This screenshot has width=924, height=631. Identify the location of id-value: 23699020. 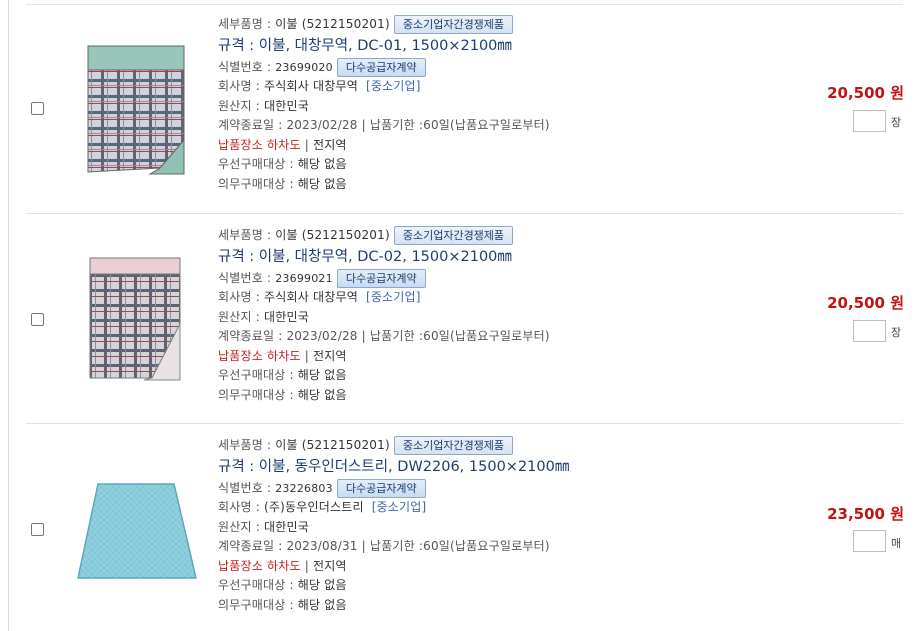
(304, 67).